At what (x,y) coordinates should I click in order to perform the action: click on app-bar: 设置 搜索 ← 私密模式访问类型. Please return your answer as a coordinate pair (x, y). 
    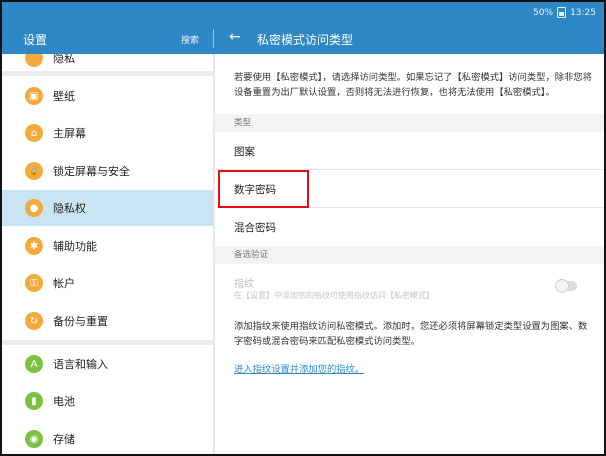
    Looking at the image, I should click on (303, 38).